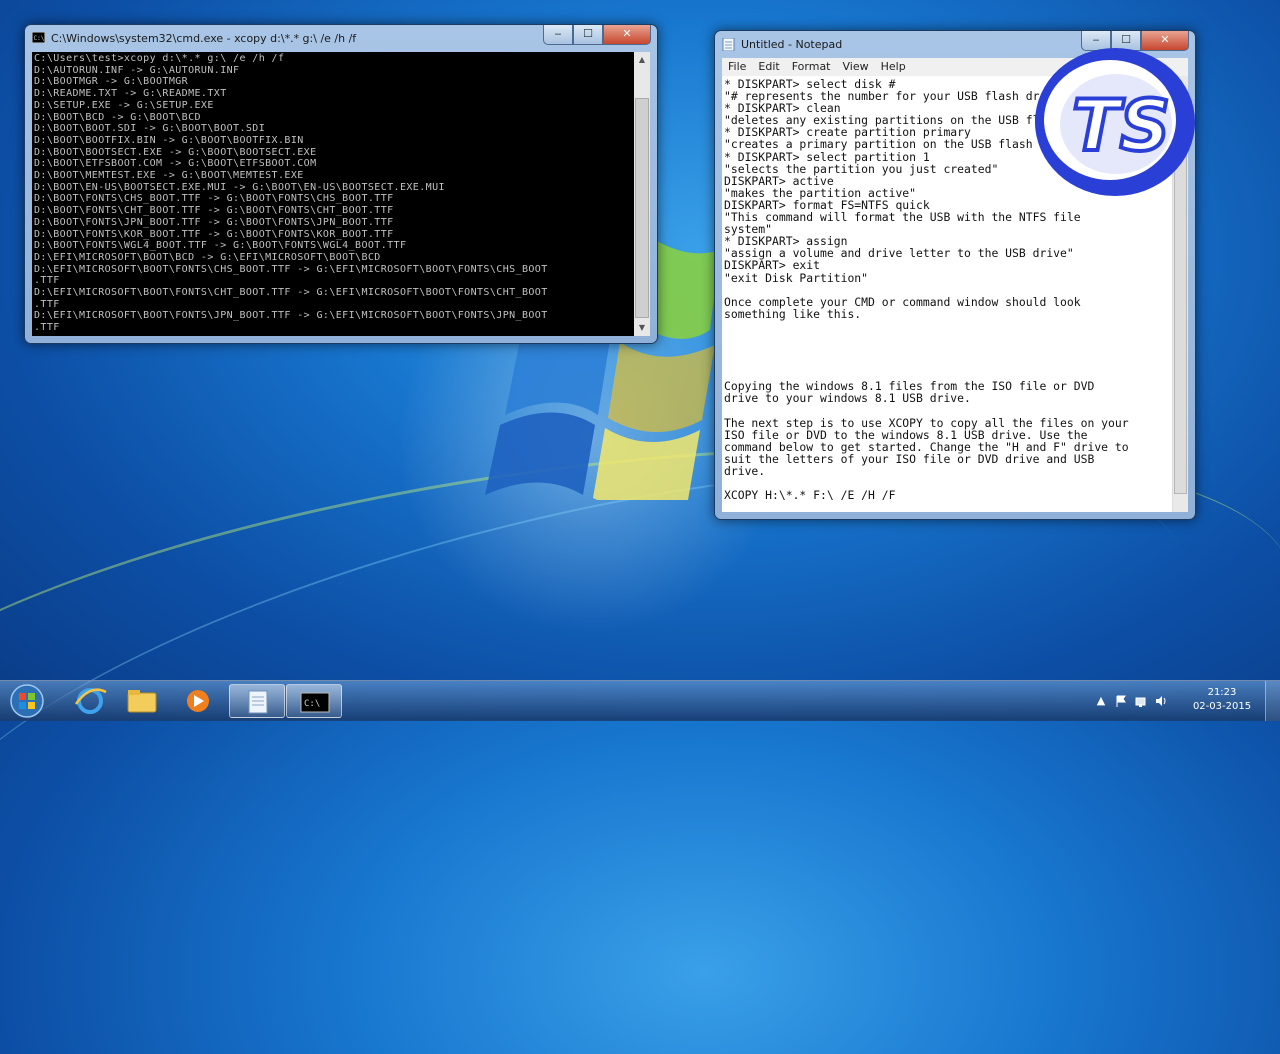 Image resolution: width=1280 pixels, height=1054 pixels. Describe the element at coordinates (1222, 706) in the screenshot. I see `clock-date: 02-03-2015` at that location.